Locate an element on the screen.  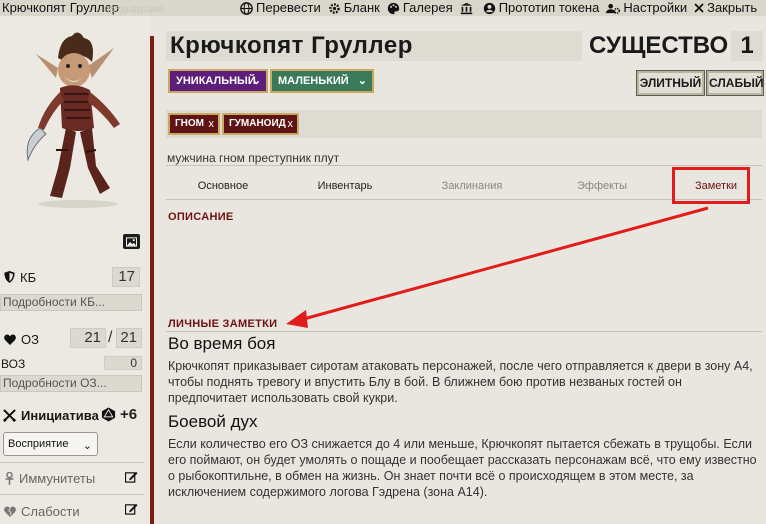
weak-button: СЛАБЫЙ is located at coordinates (735, 83).